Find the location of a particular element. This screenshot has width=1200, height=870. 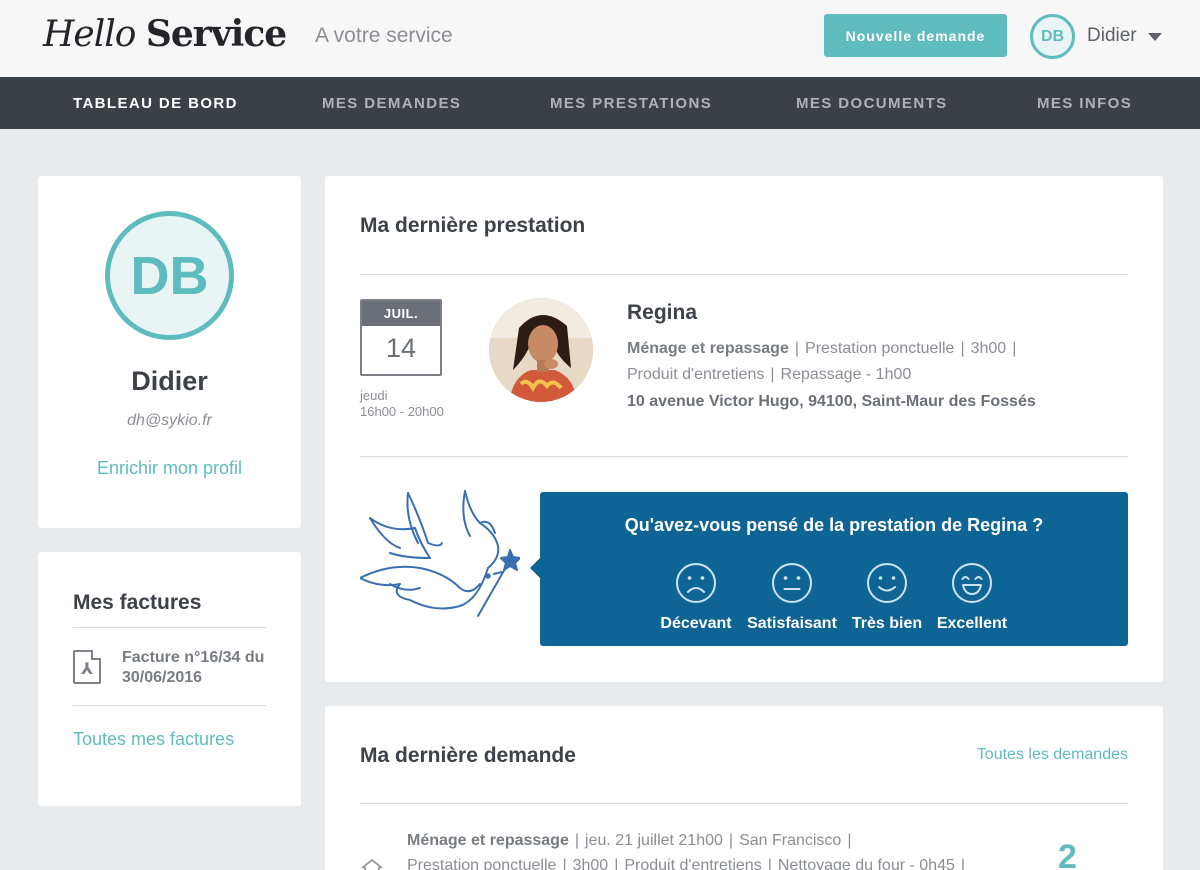

service-category: Ménage et repassage is located at coordinates (708, 348).